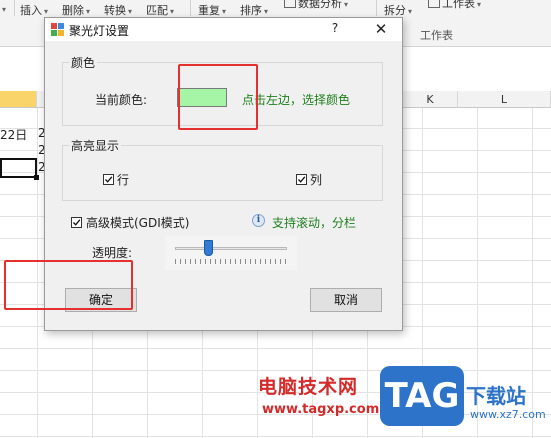 This screenshot has width=551, height=438. Describe the element at coordinates (346, 300) in the screenshot. I see `cancel-button: 取消` at that location.